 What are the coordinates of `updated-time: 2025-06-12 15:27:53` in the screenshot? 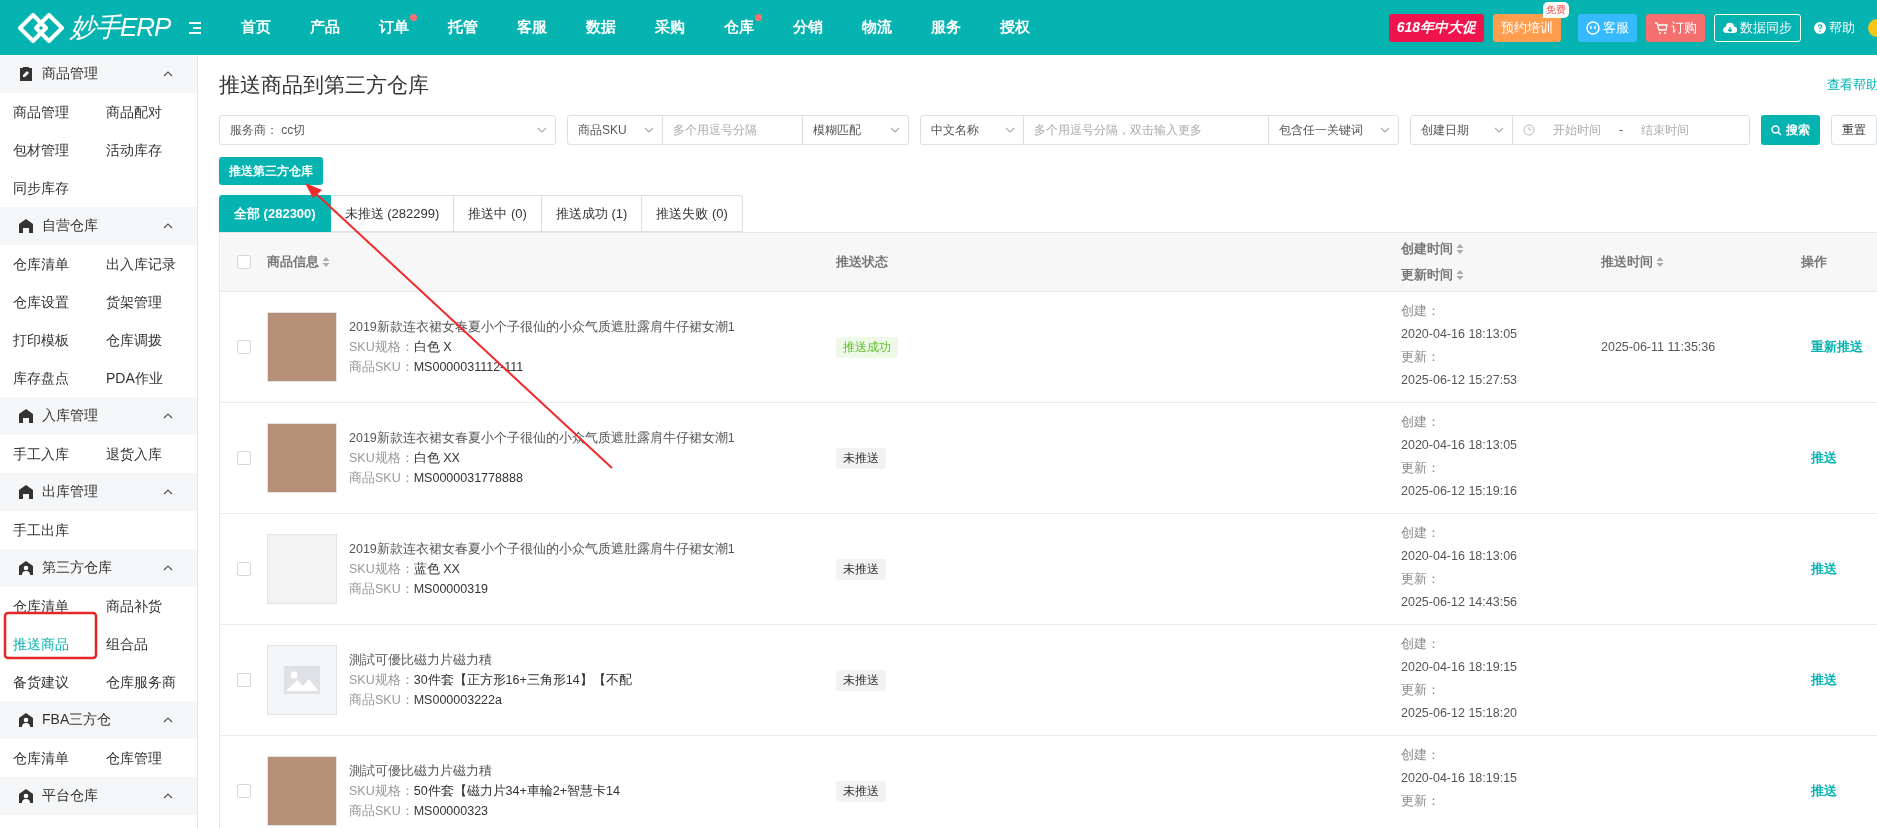 It's located at (1460, 380).